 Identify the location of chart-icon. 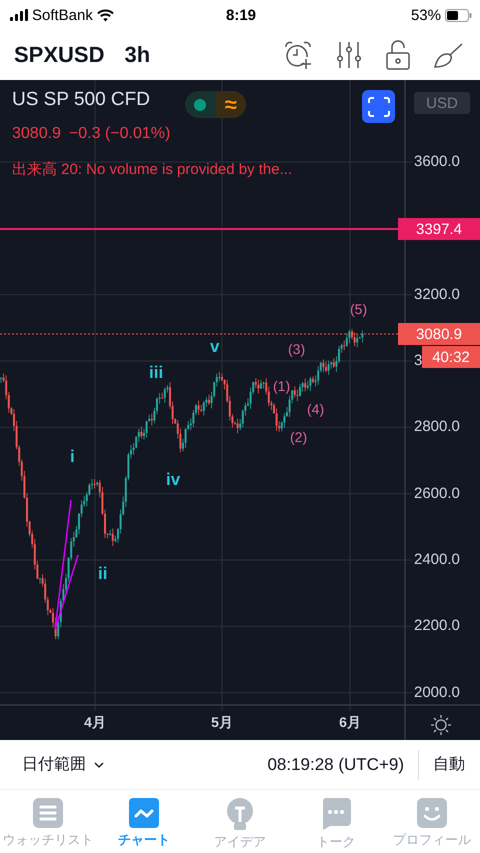
(144, 813).